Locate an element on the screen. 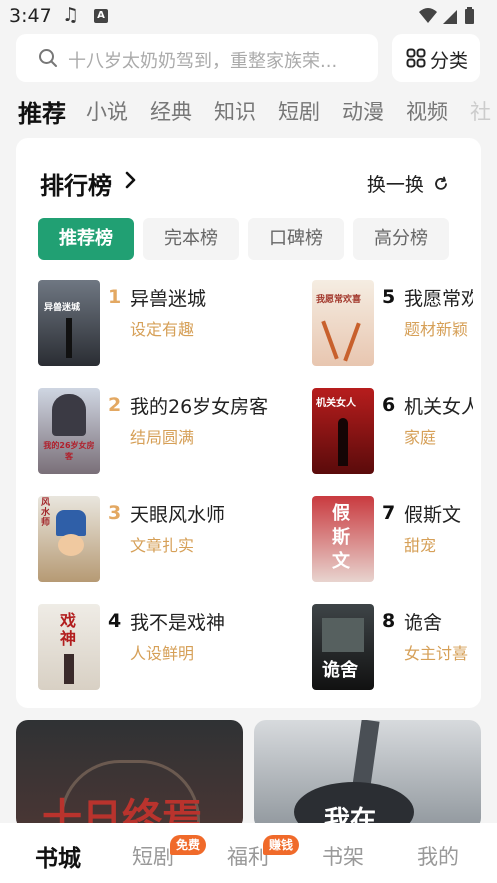 The height and width of the screenshot is (883, 497). refresh-label: 换一换 is located at coordinates (395, 185).